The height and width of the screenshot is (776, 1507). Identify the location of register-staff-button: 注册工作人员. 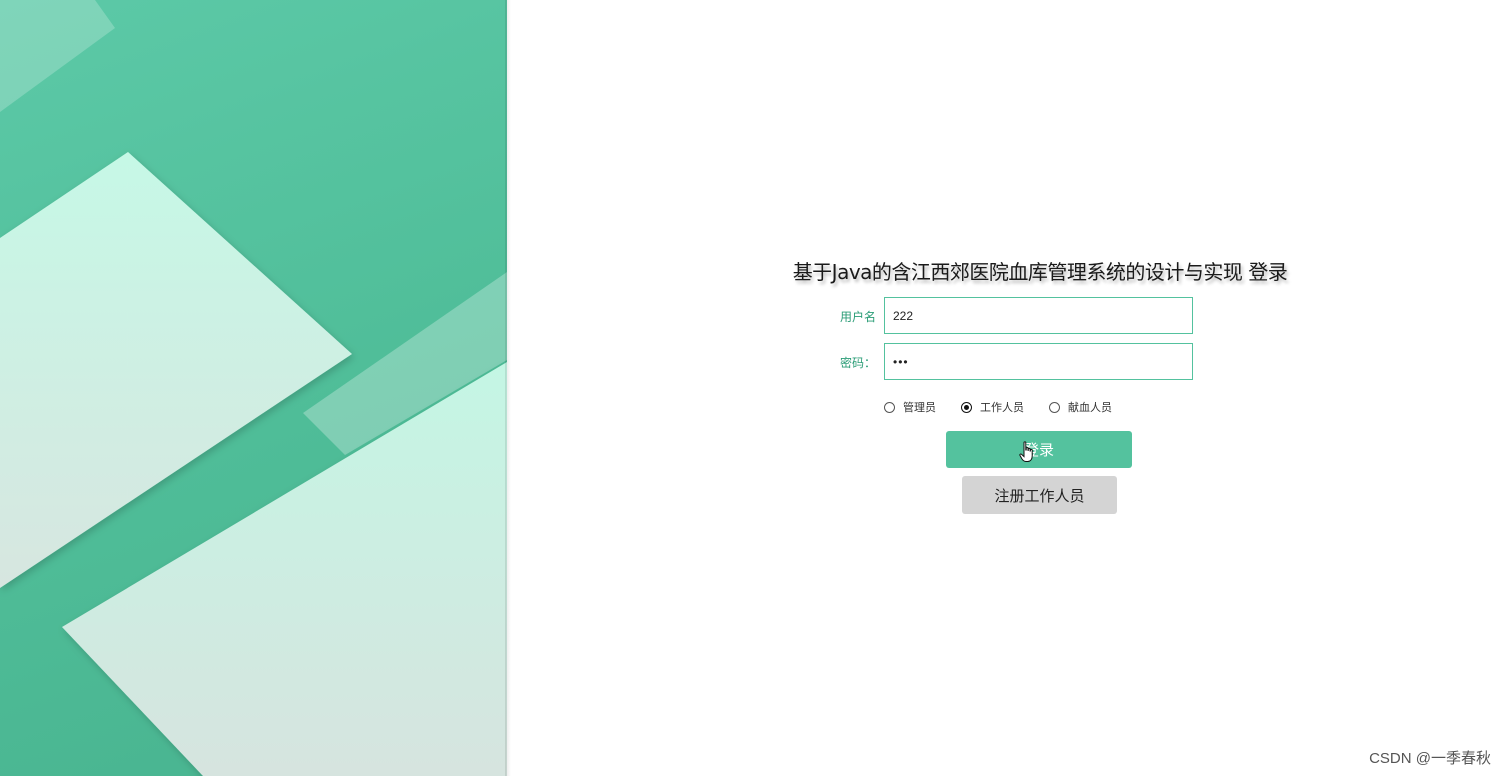
(1039, 495).